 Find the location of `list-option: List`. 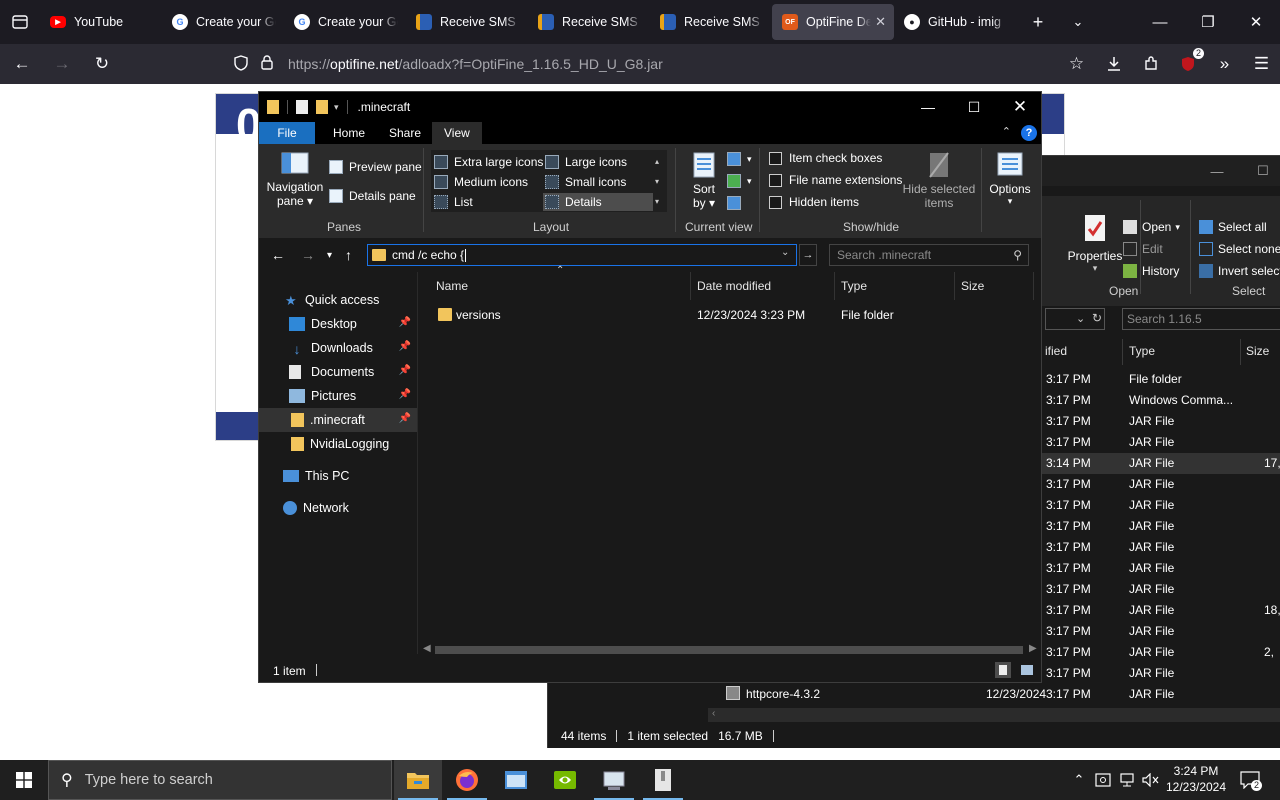

list-option: List is located at coordinates (488, 202).